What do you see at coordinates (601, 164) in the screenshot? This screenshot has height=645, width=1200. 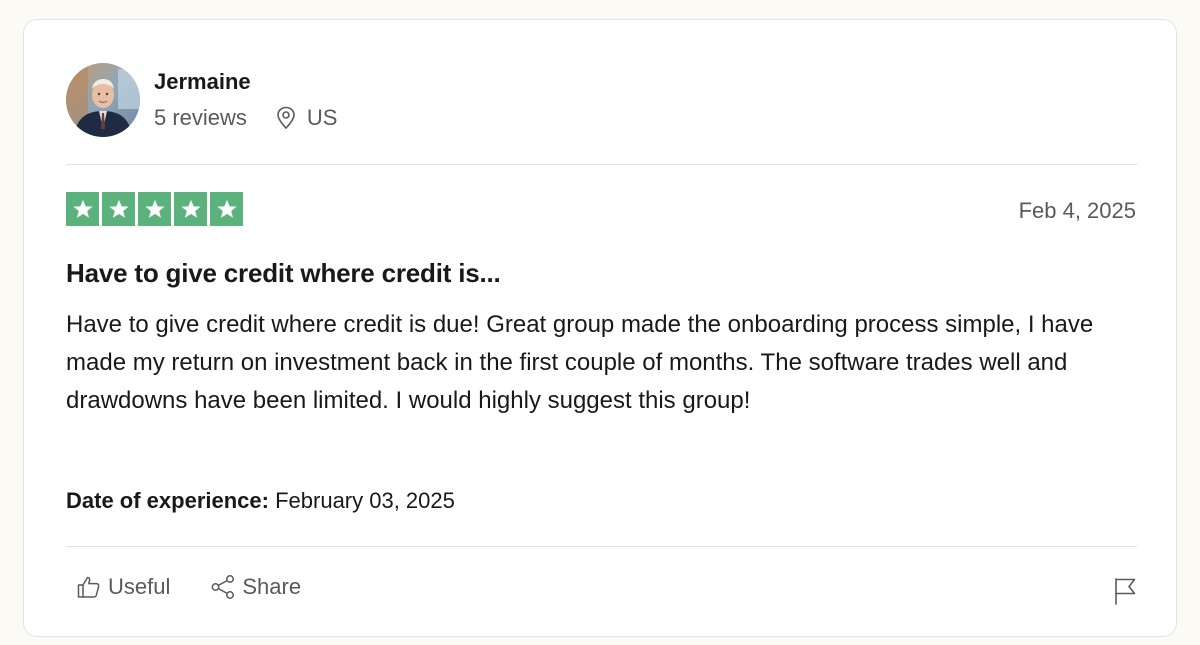 I see `header-divider` at bounding box center [601, 164].